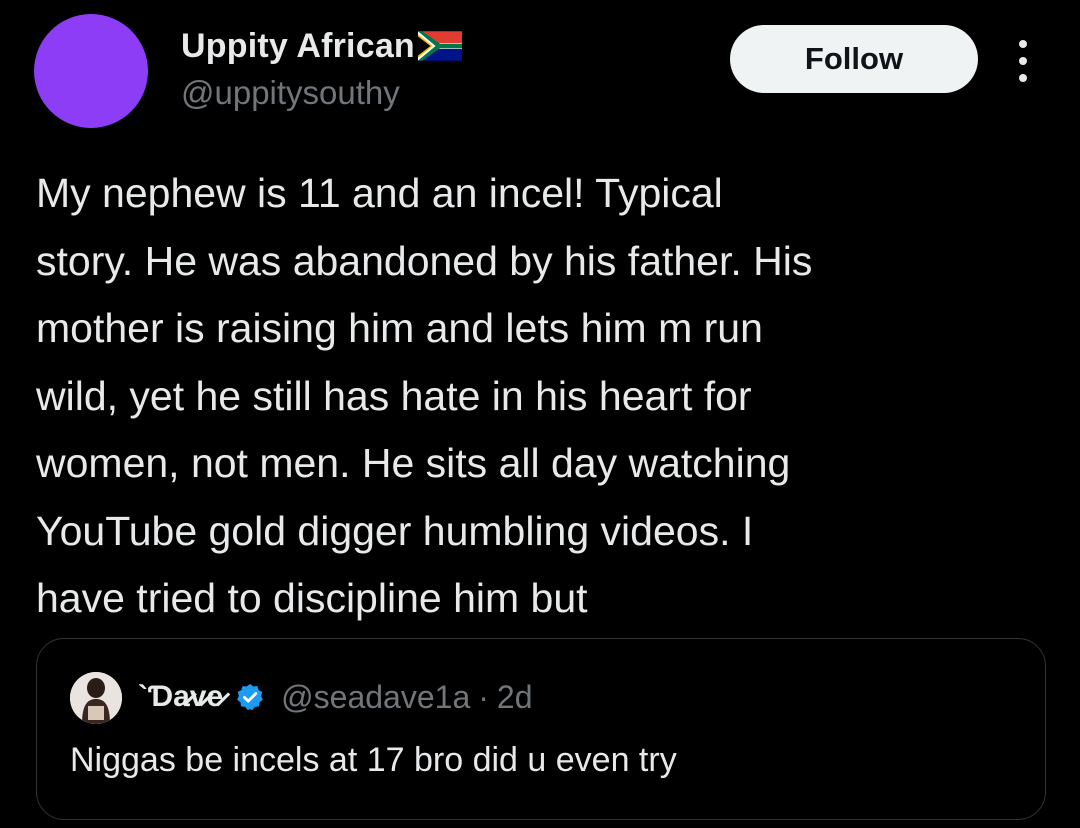 The height and width of the screenshot is (828, 1080). What do you see at coordinates (854, 59) in the screenshot?
I see `follow-button: Follow` at bounding box center [854, 59].